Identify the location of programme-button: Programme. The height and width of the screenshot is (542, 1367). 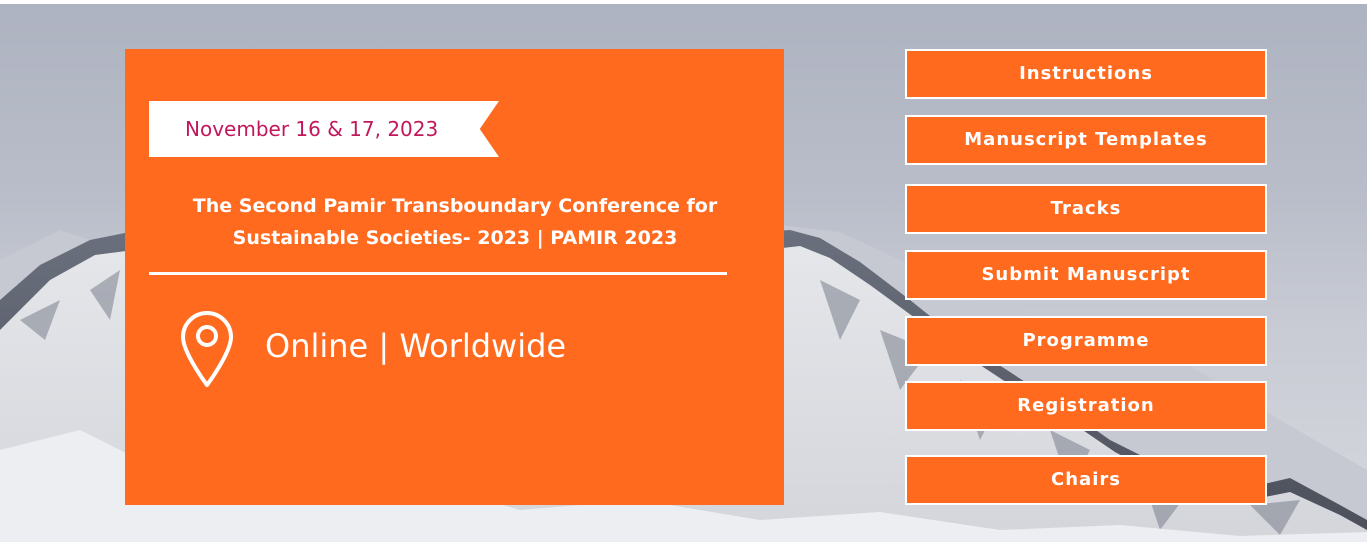
(1086, 341).